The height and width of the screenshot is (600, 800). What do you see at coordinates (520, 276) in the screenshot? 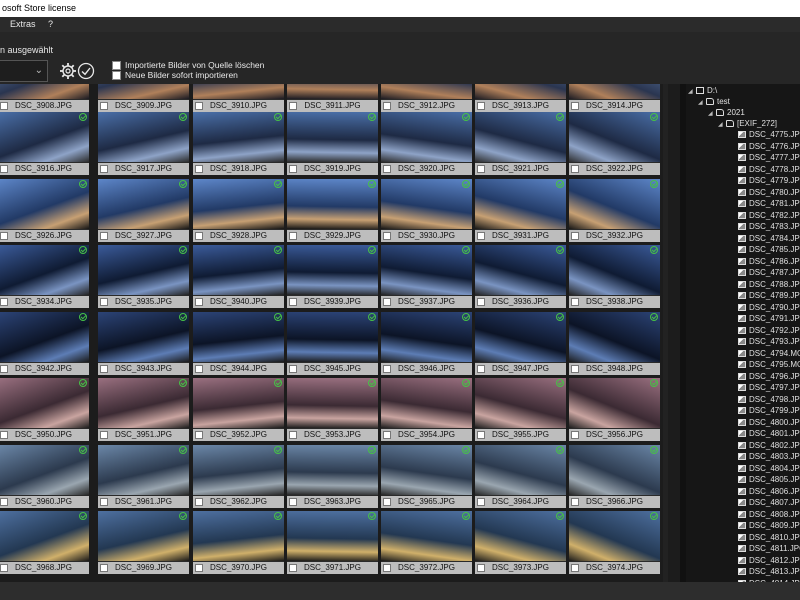
I see `thumbnail-card: DSC_3936.JPG` at bounding box center [520, 276].